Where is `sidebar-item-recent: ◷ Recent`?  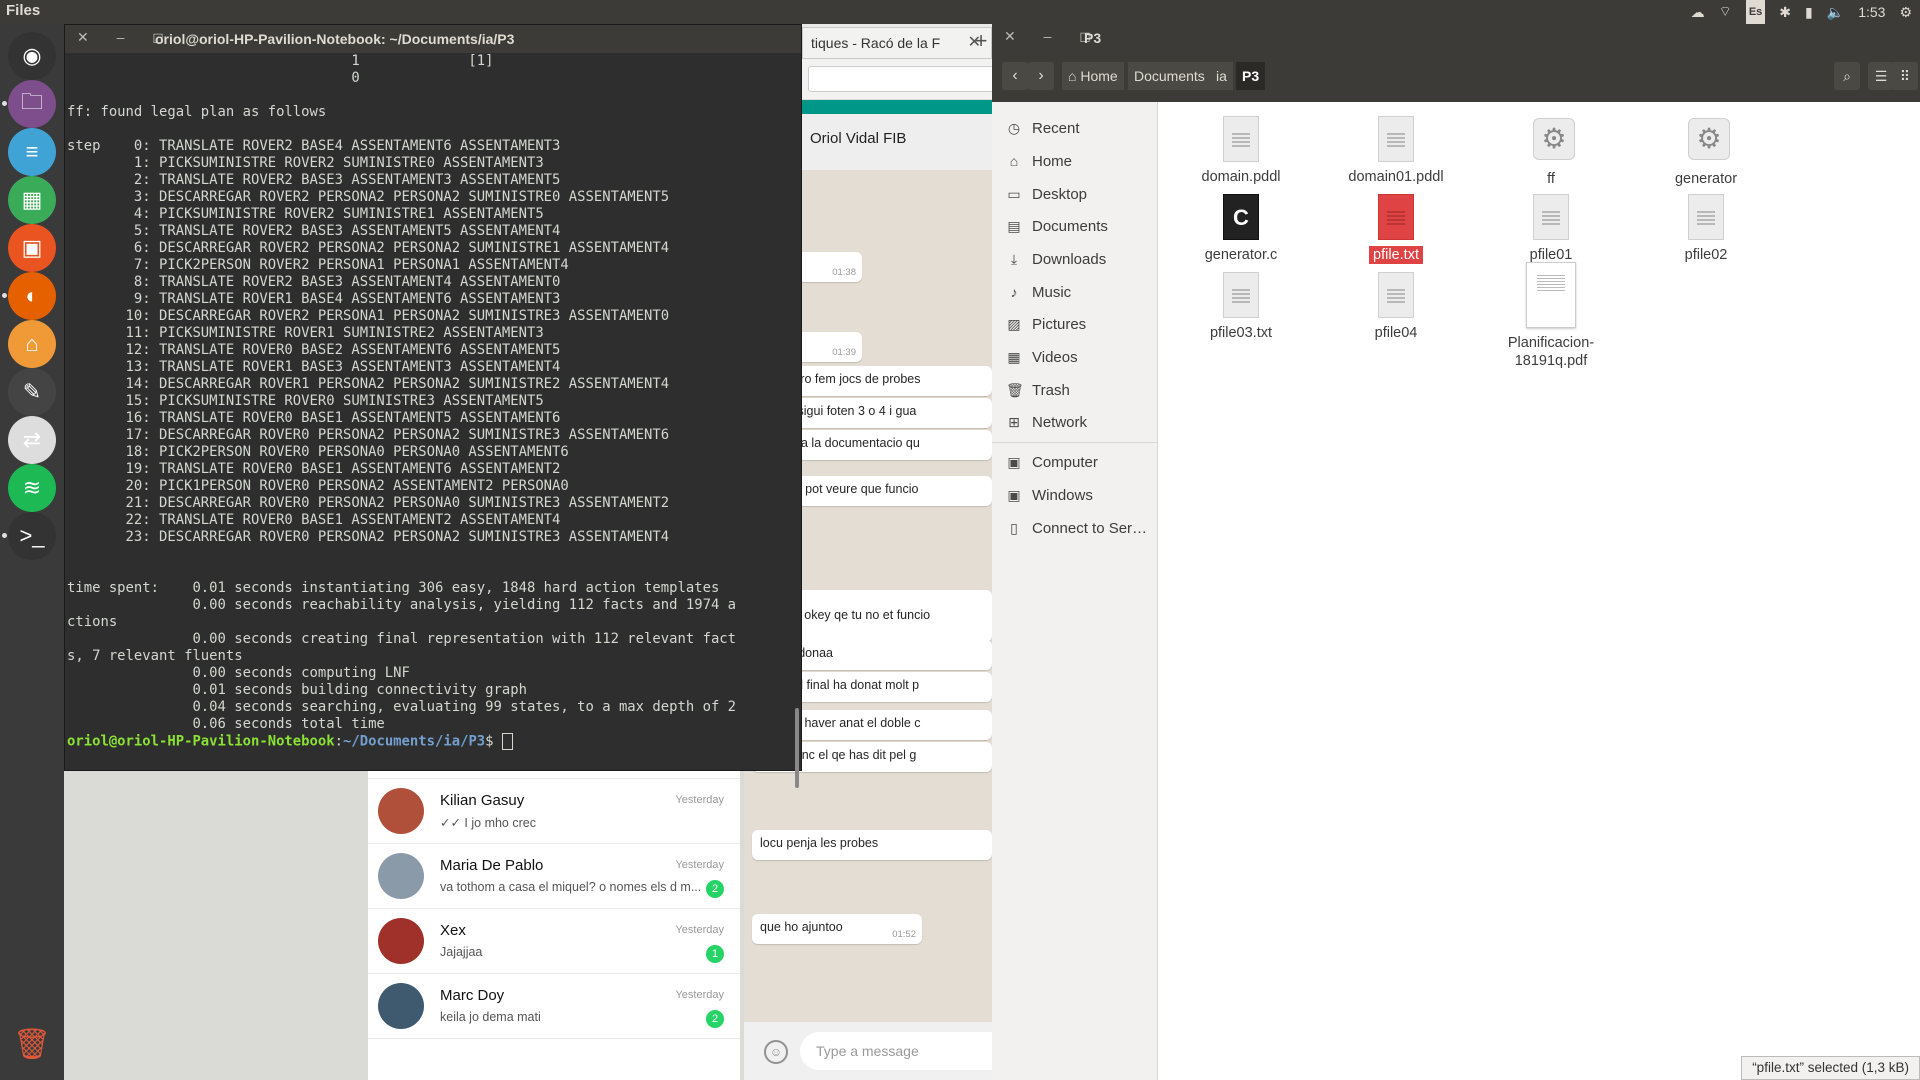 sidebar-item-recent: ◷ Recent is located at coordinates (1043, 128).